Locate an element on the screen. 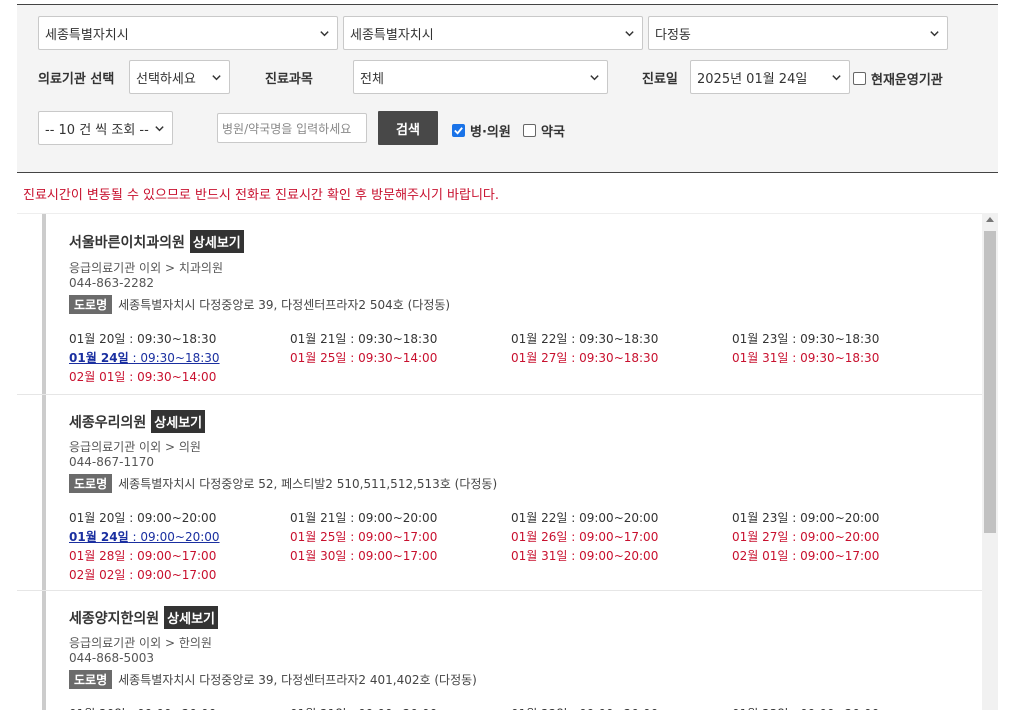 This screenshot has height=710, width=1014. clinic-category: 응급의료기관 이외 > 한의원 is located at coordinates (140, 643).